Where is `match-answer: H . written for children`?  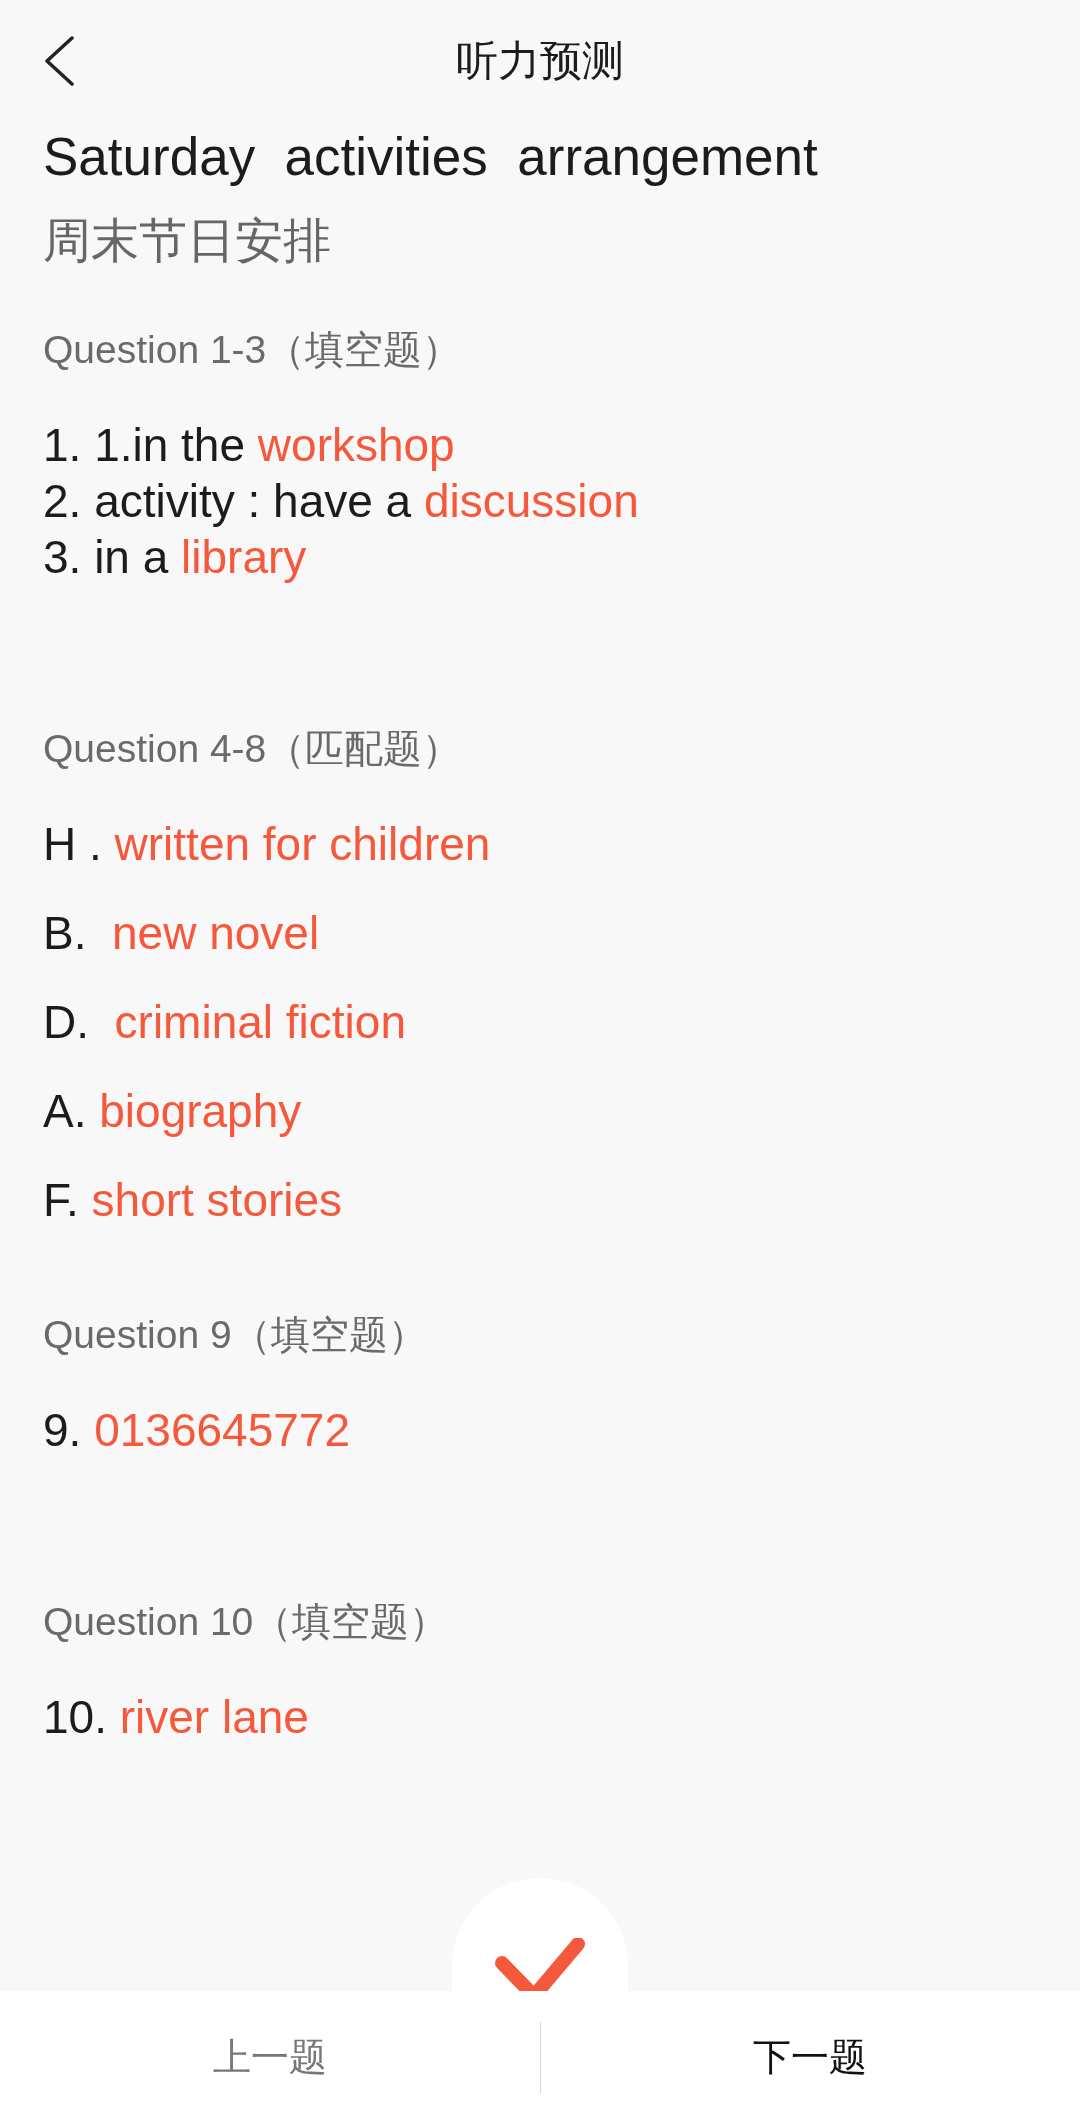 match-answer: H . written for children is located at coordinates (267, 844).